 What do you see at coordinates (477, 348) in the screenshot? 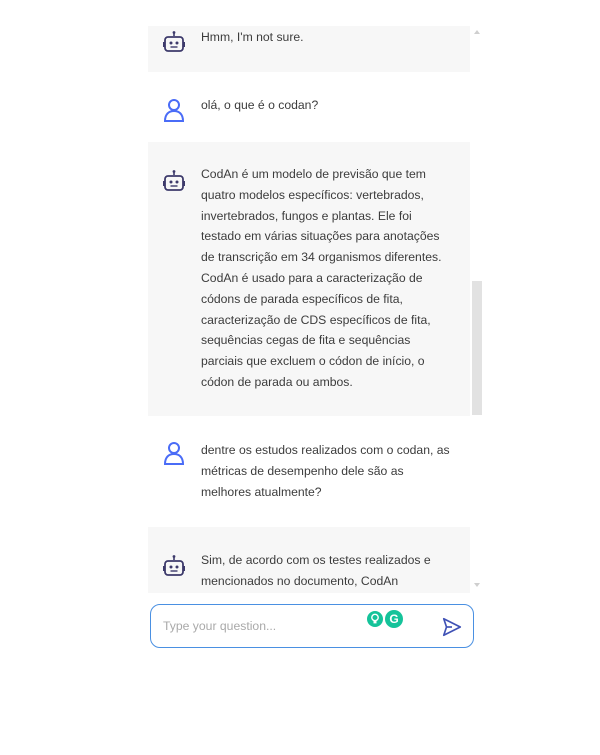
I see `scrollbar-thumb` at bounding box center [477, 348].